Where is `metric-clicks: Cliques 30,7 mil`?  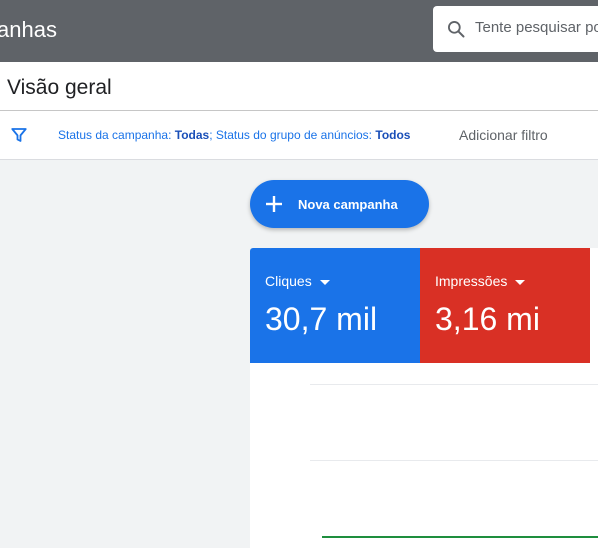
metric-clicks: Cliques 30,7 mil is located at coordinates (335, 305).